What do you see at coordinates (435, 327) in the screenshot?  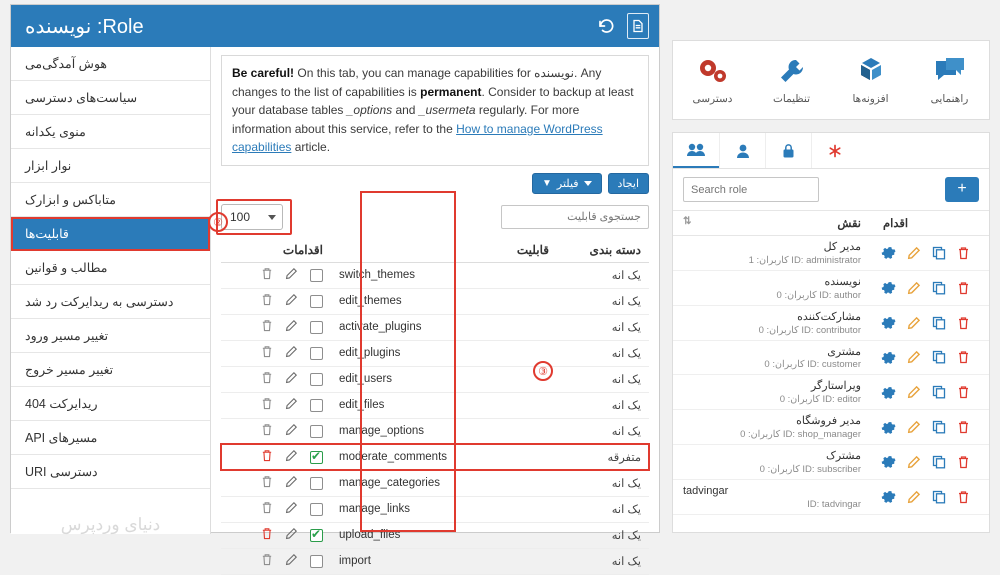 I see `table-row: یک انه activate_plugins` at bounding box center [435, 327].